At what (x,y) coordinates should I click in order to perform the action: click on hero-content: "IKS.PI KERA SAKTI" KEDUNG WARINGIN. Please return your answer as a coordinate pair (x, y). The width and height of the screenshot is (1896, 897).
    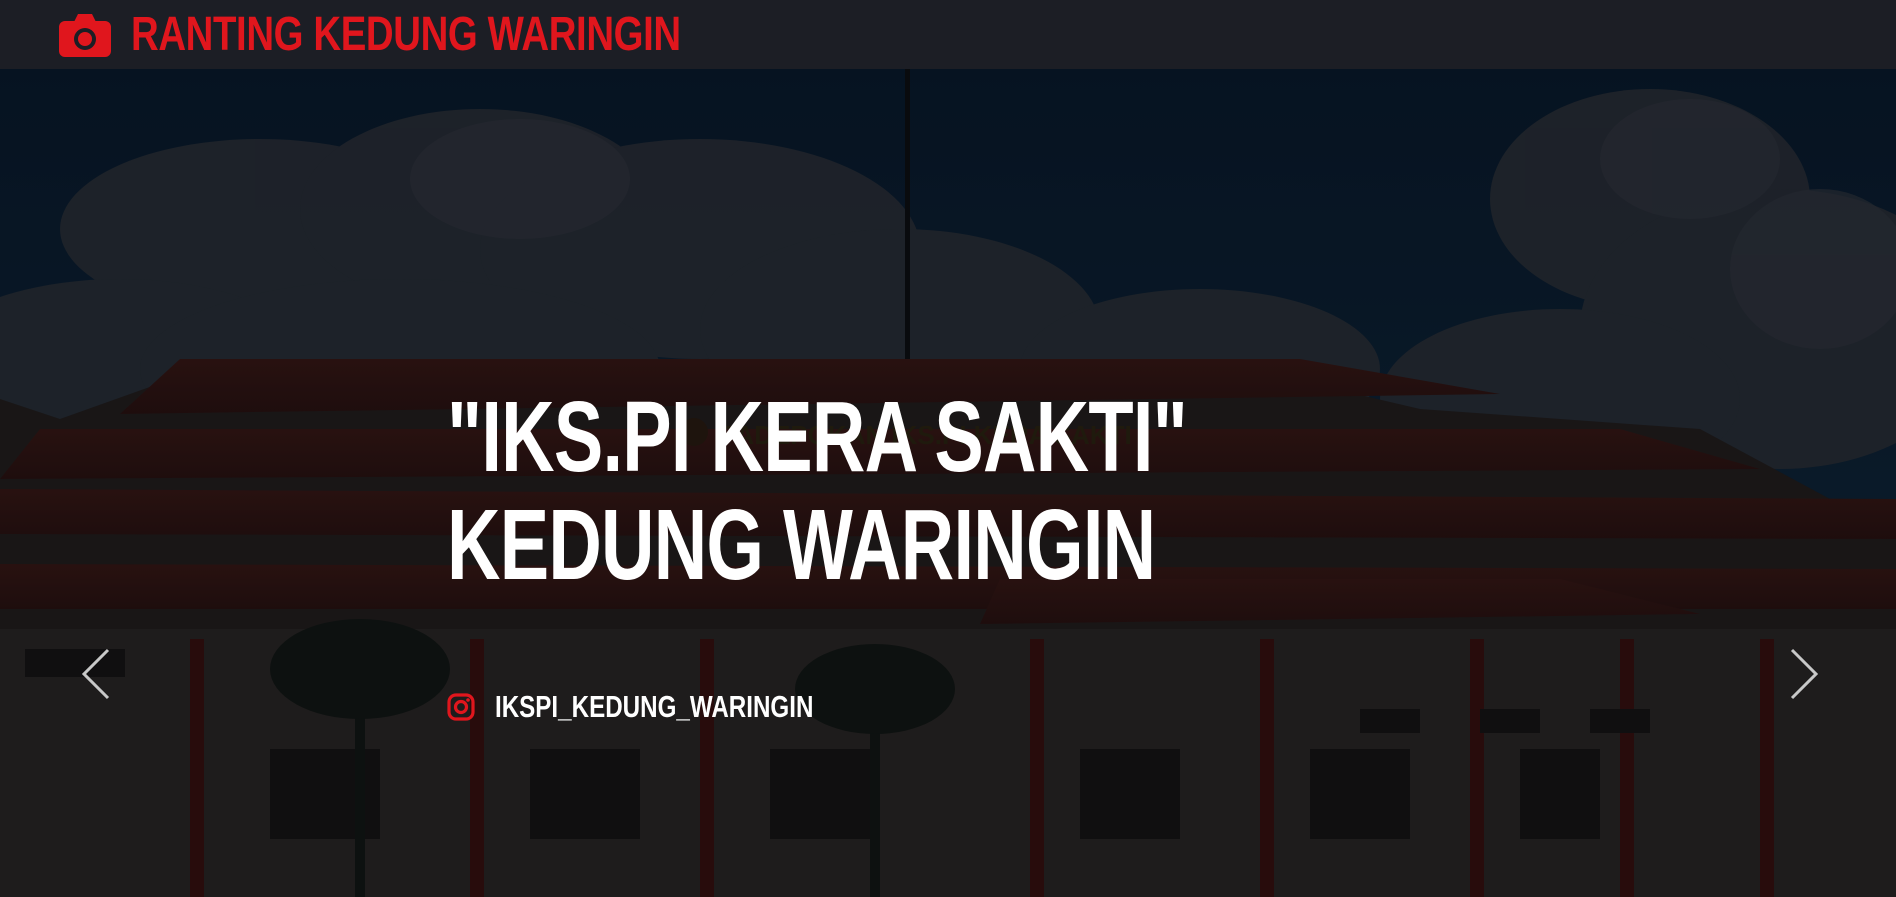
    Looking at the image, I should click on (897, 491).